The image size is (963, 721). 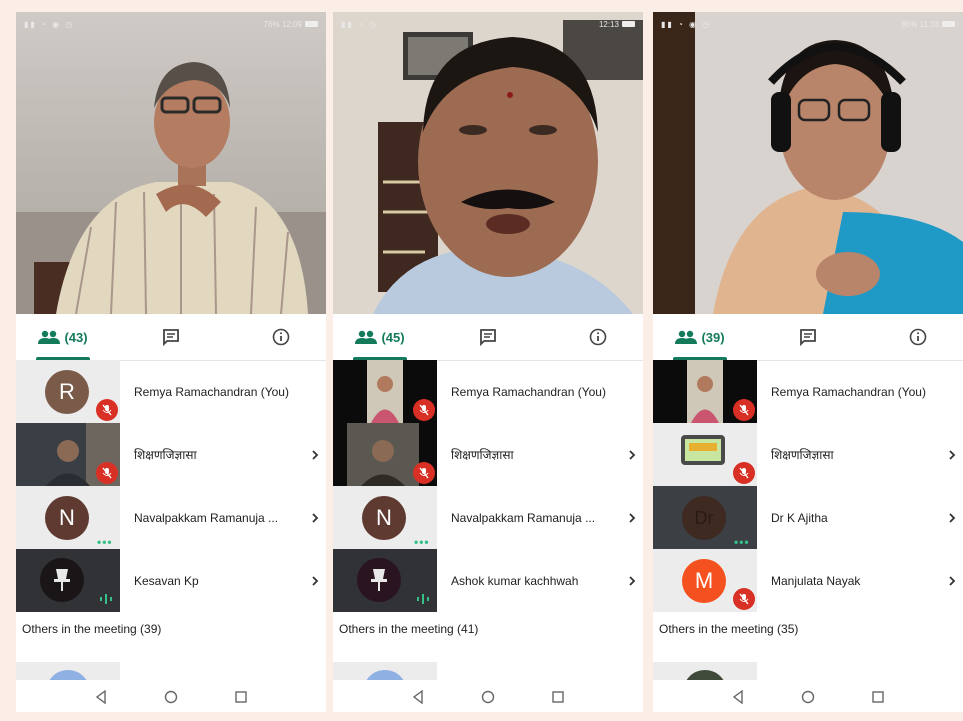 What do you see at coordinates (608, 24) in the screenshot?
I see `status-time: 12:13` at bounding box center [608, 24].